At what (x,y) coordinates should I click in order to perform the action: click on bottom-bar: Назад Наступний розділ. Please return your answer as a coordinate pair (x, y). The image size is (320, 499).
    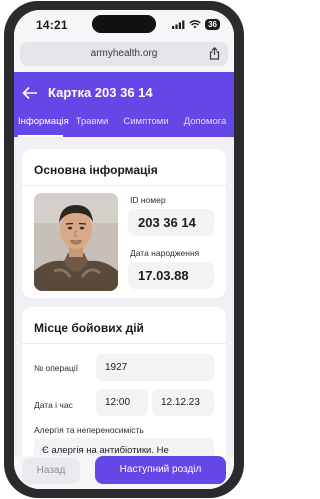
    Looking at the image, I should click on (124, 472).